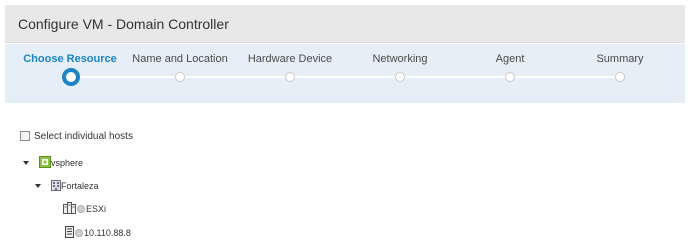 This screenshot has height=250, width=690. I want to click on cluster-icon, so click(69, 209).